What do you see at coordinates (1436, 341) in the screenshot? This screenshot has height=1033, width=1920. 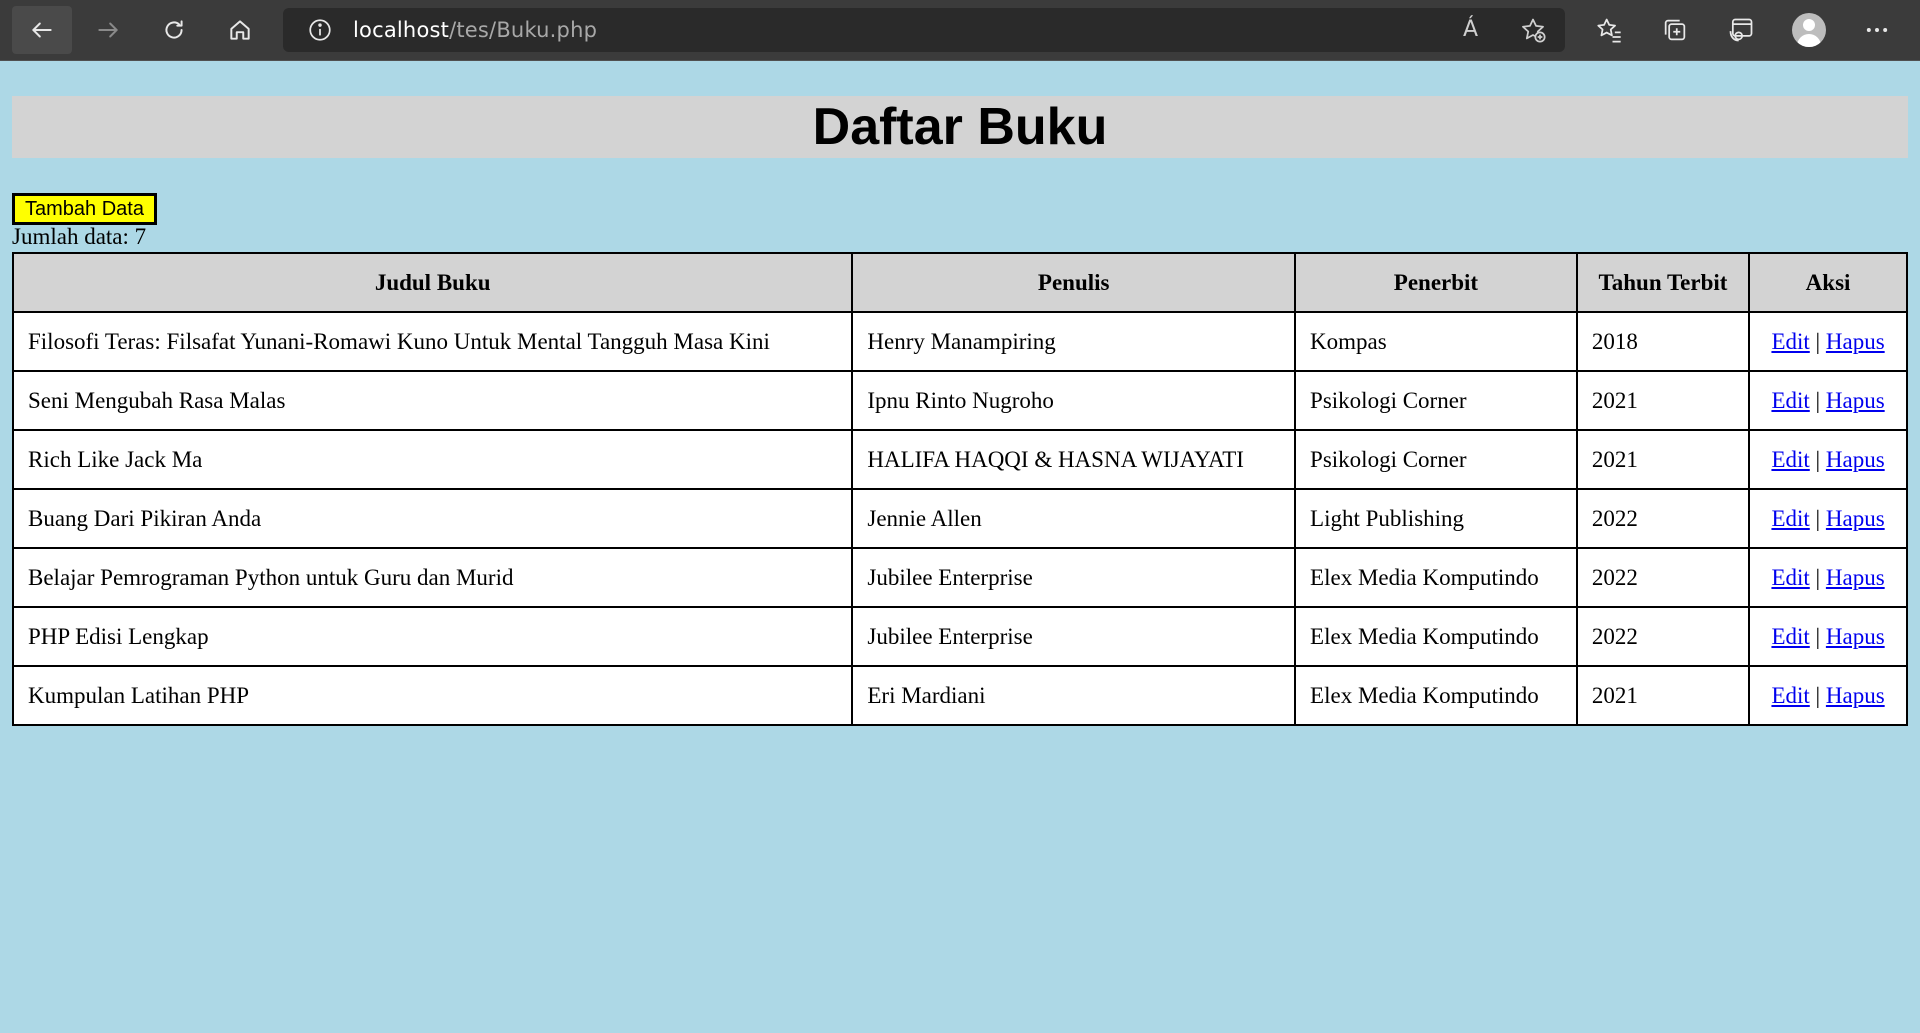 I see `cell-penerbit: Kompas` at bounding box center [1436, 341].